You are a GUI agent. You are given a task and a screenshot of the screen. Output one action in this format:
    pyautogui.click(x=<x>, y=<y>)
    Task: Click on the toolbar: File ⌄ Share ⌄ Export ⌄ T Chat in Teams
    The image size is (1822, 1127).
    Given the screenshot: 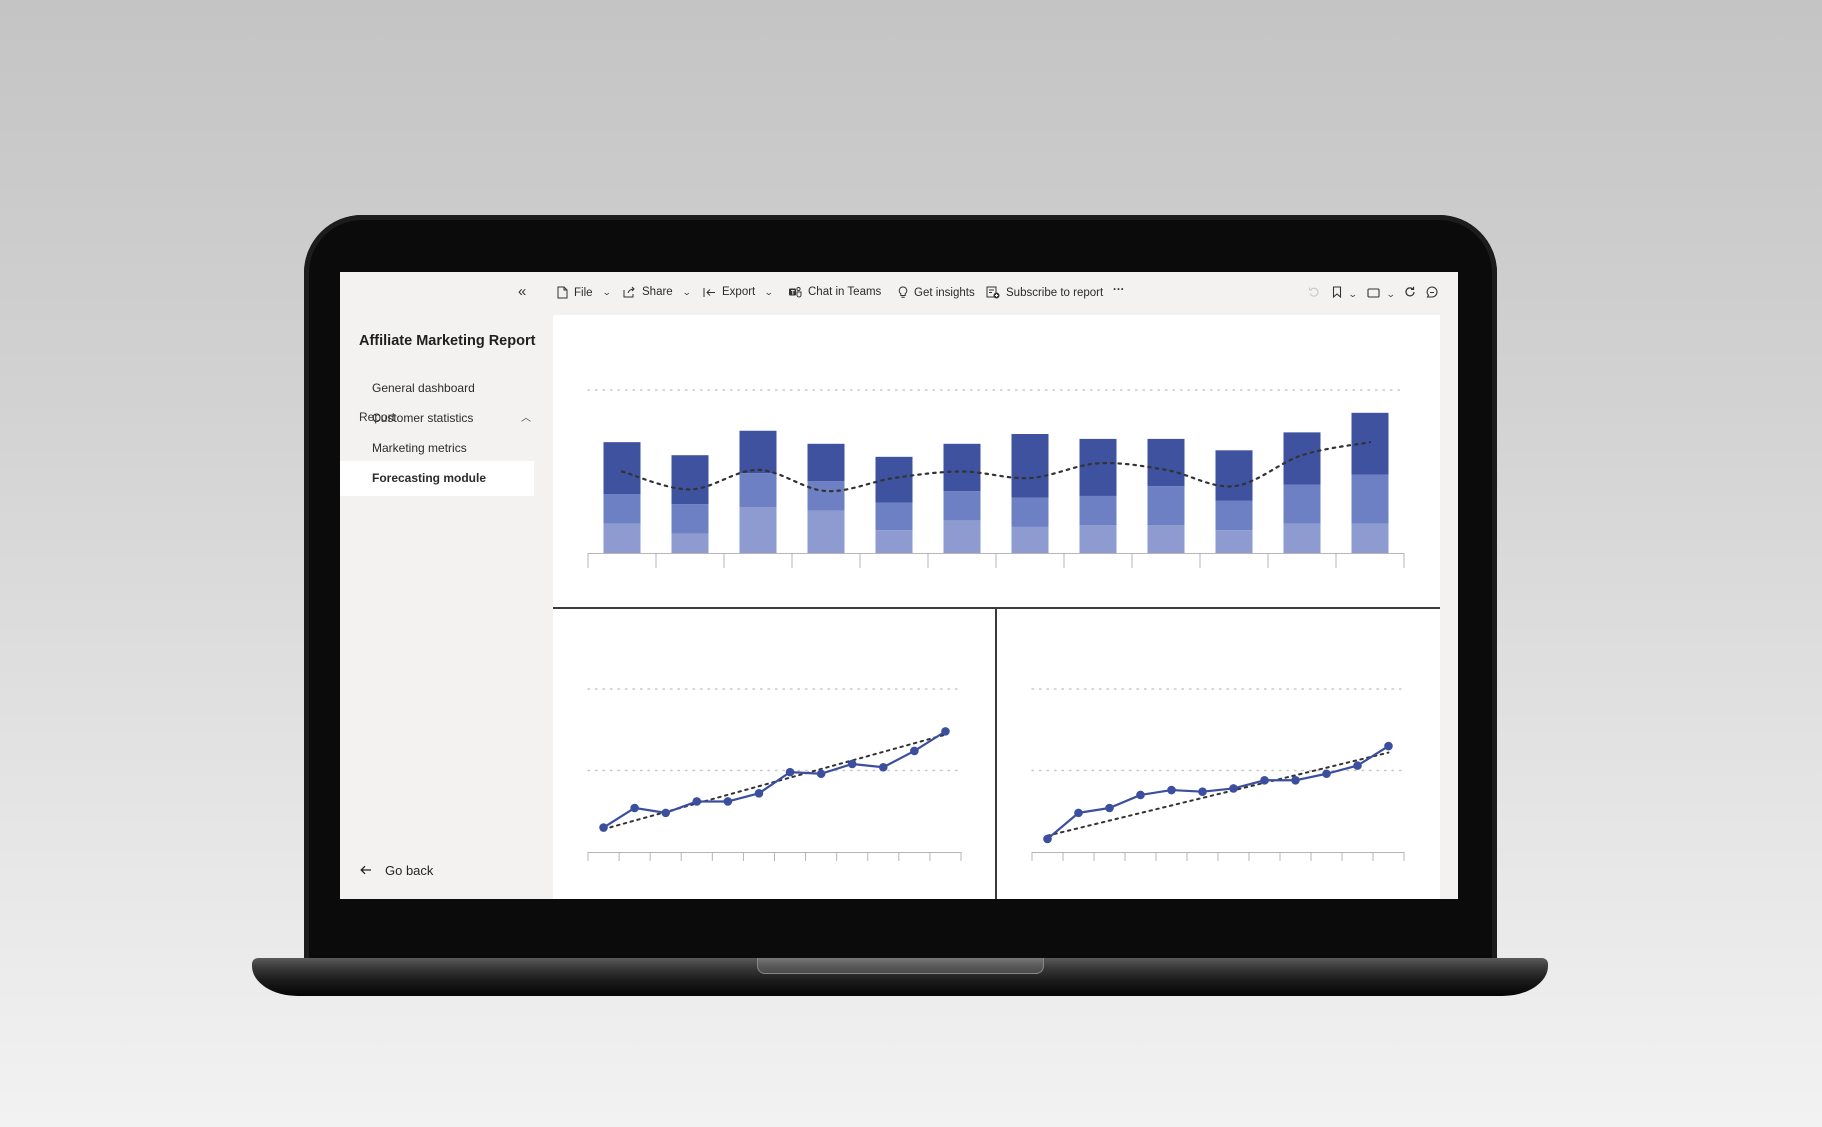 What is the action you would take?
    pyautogui.click(x=1005, y=293)
    